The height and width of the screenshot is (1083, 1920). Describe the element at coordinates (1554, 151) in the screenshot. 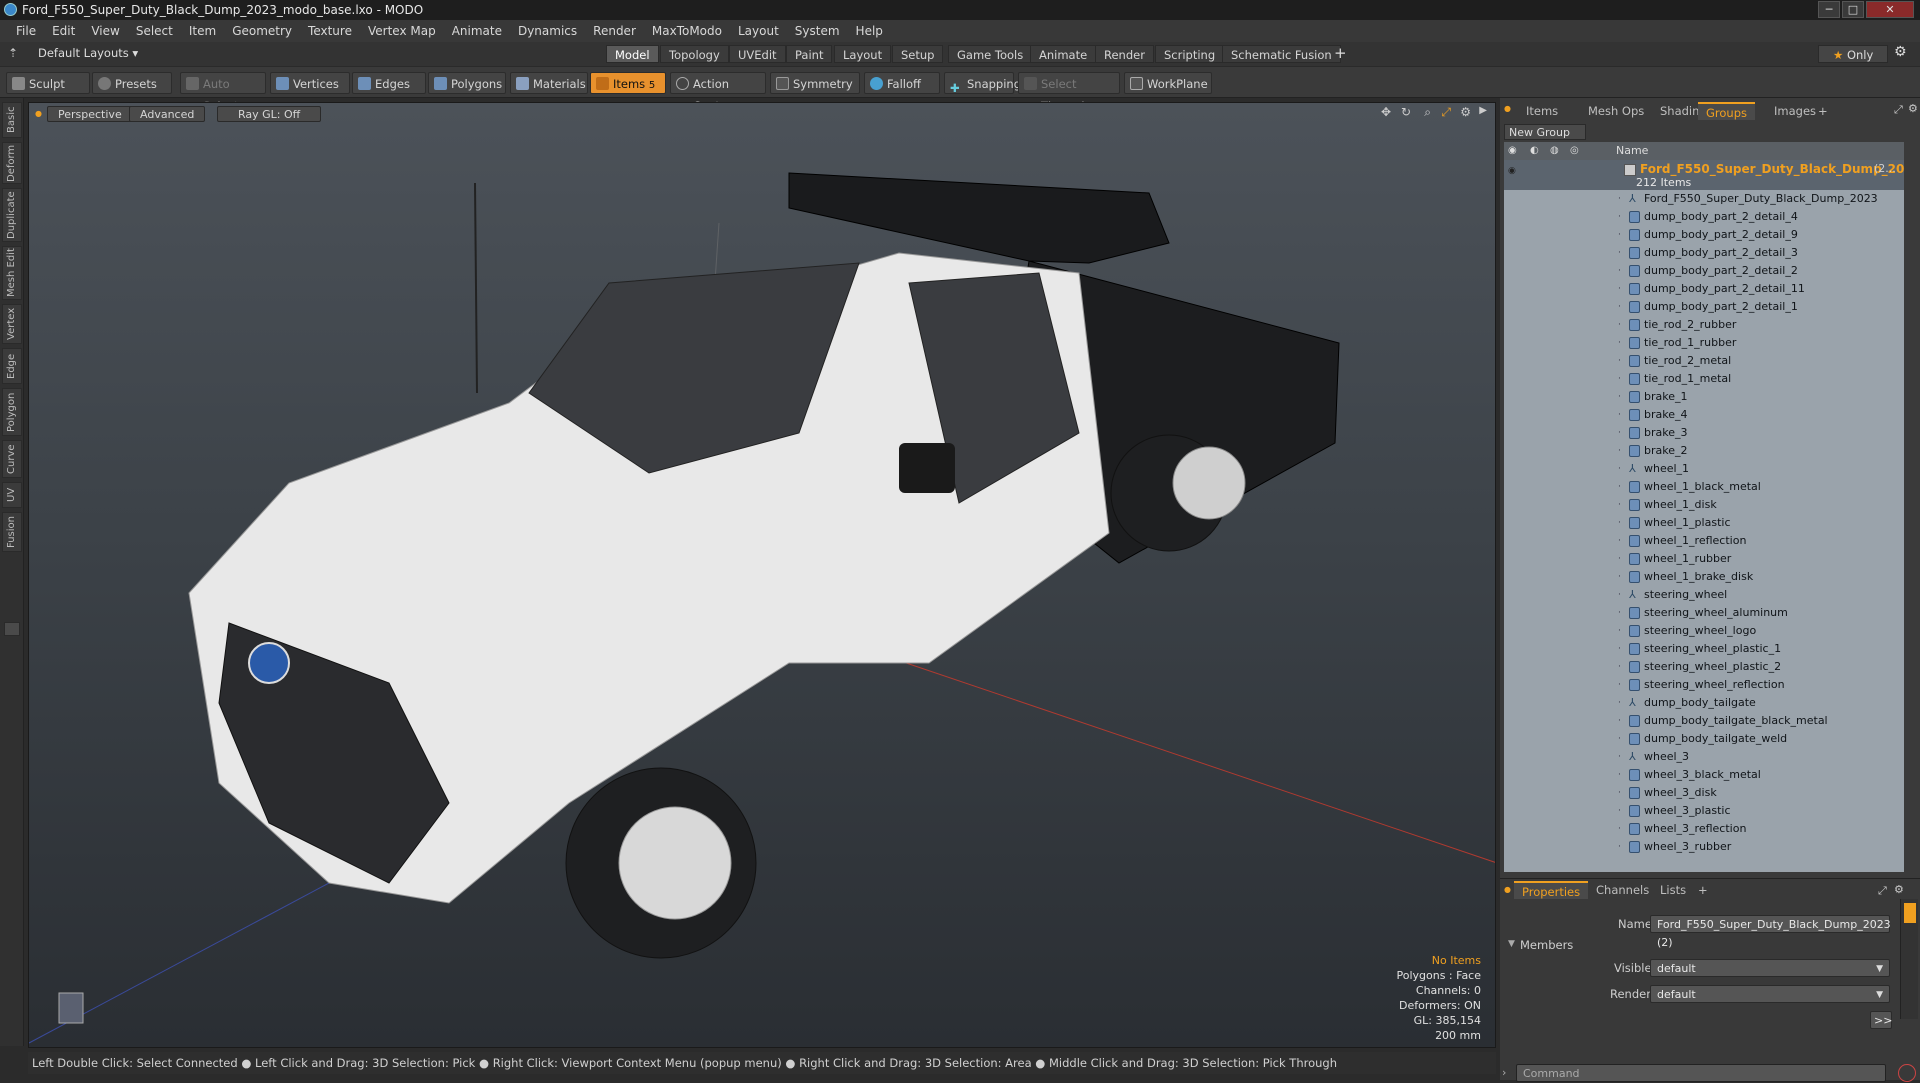

I see `lock-column-icon: ◍` at that location.